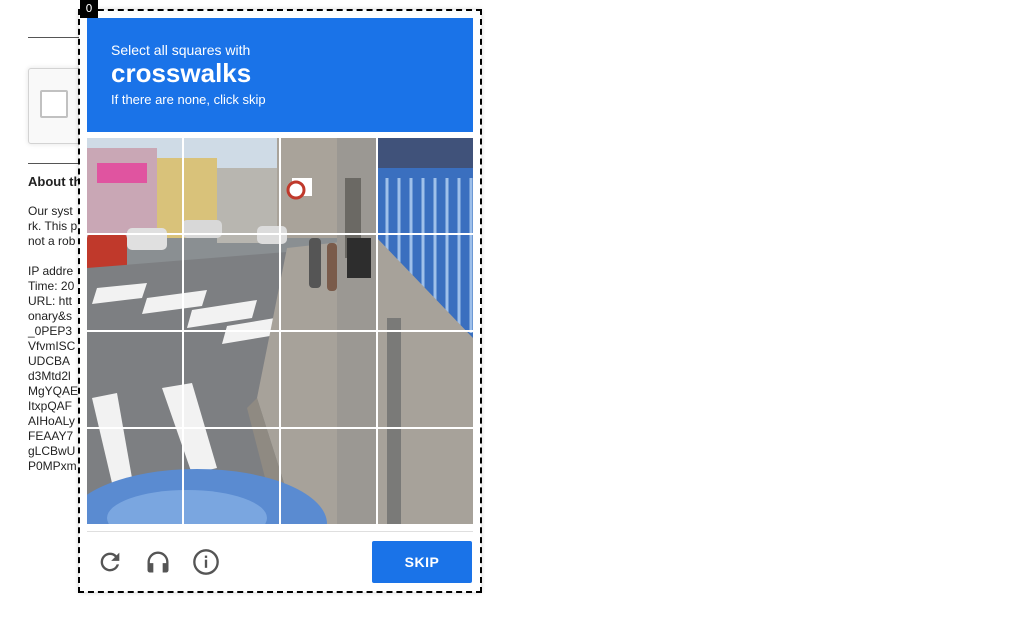 The image size is (1024, 629). Describe the element at coordinates (328, 379) in the screenshot. I see `grid-tile-r3-c3` at that location.